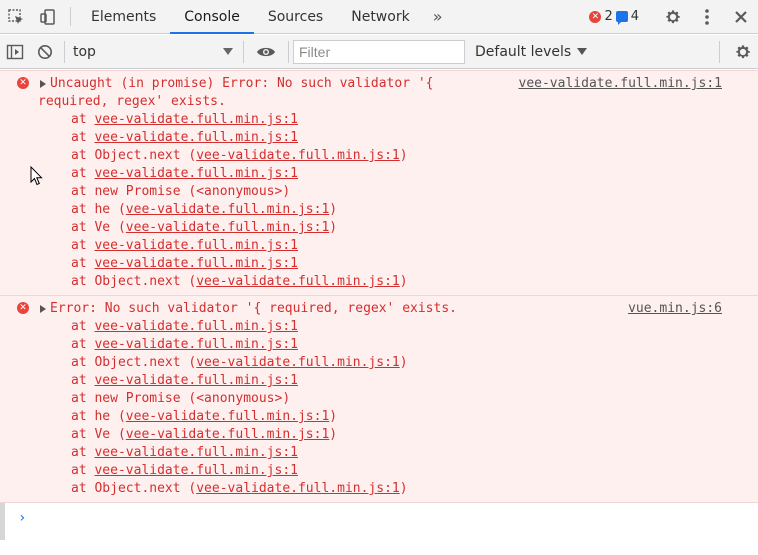 This screenshot has width=758, height=555. What do you see at coordinates (531, 52) in the screenshot?
I see `log-levels-dropdown: Default levels` at bounding box center [531, 52].